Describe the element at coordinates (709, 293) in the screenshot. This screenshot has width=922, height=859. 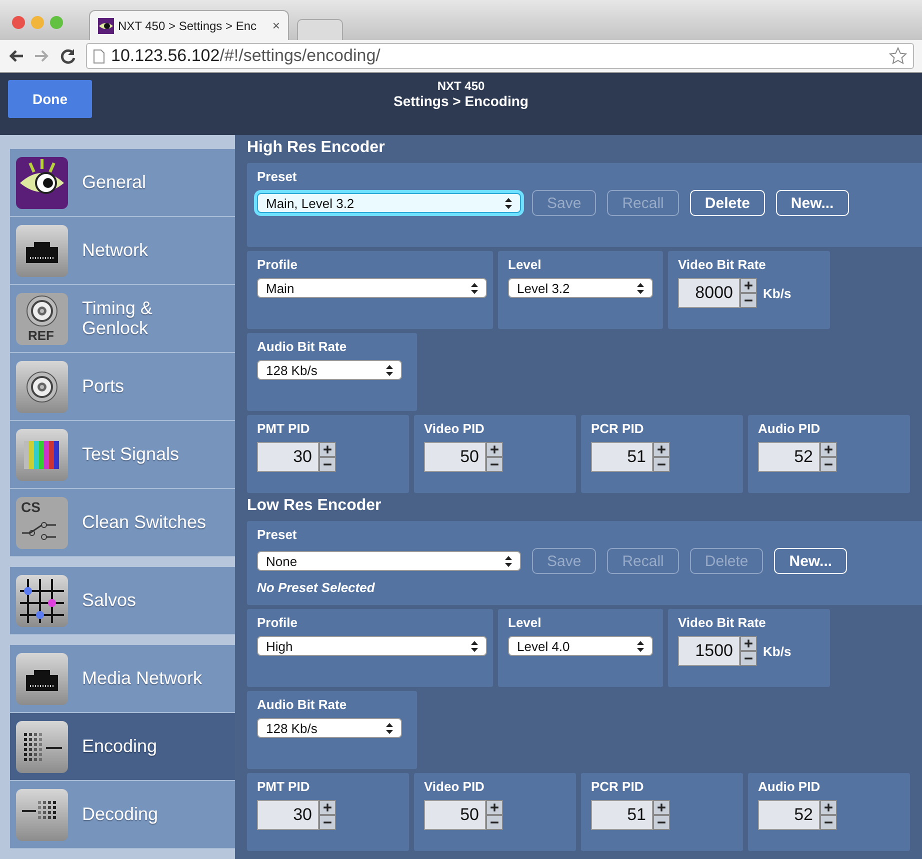
I see `number-field: 8000` at that location.